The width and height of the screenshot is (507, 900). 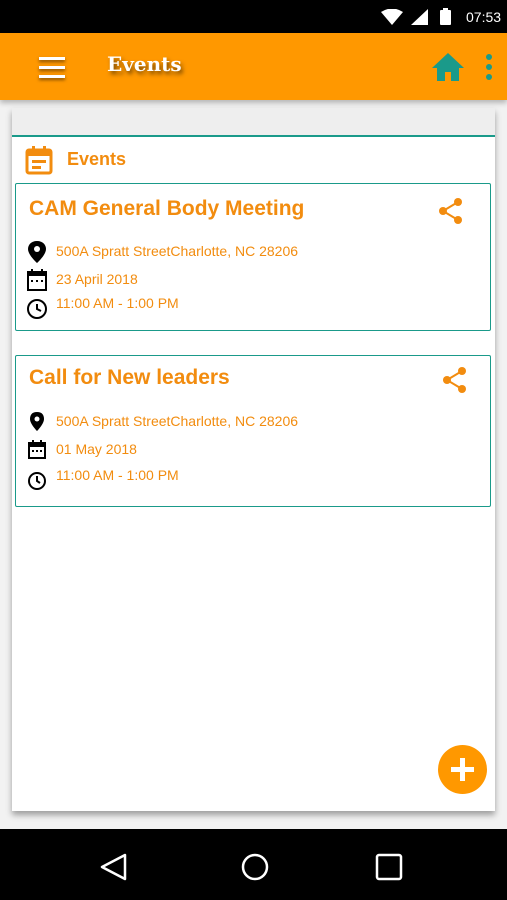 I want to click on hamburger-menu-icon, so click(x=52, y=67).